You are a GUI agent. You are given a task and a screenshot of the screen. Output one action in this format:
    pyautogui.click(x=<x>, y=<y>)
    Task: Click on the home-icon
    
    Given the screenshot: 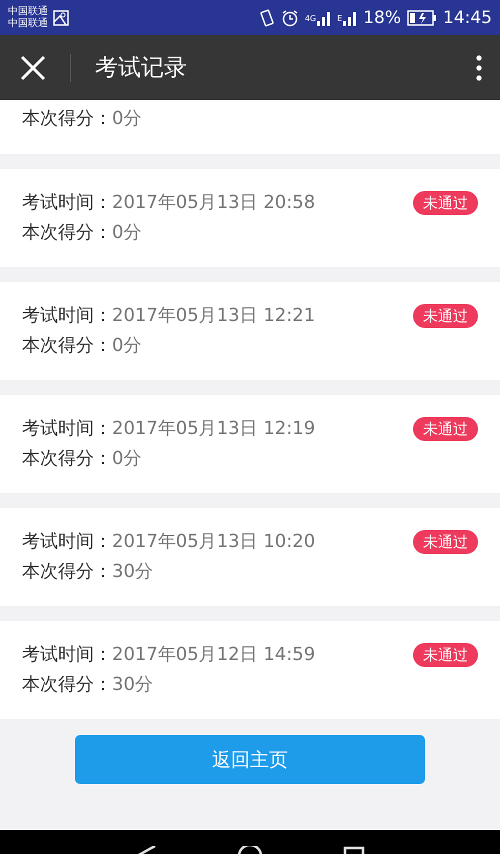 What is the action you would take?
    pyautogui.click(x=250, y=850)
    